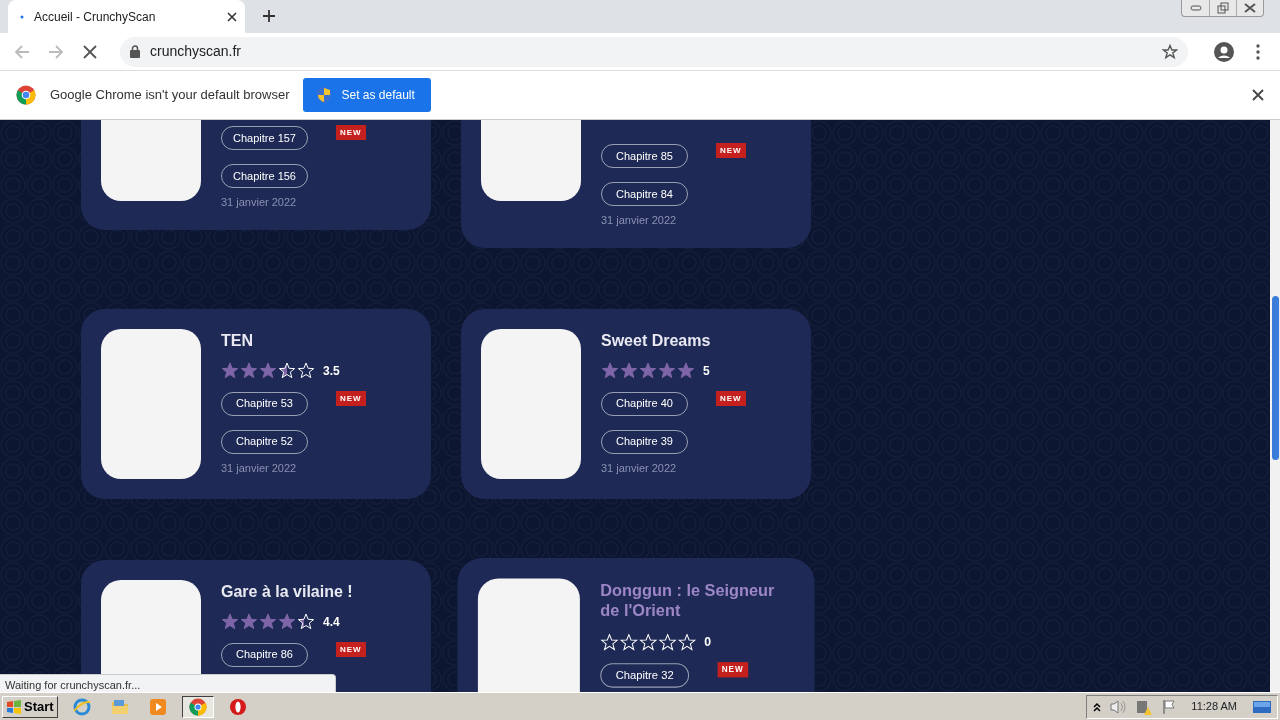 Image resolution: width=1280 pixels, height=720 pixels. What do you see at coordinates (696, 340) in the screenshot?
I see `manga-title: Sweet Dreams` at bounding box center [696, 340].